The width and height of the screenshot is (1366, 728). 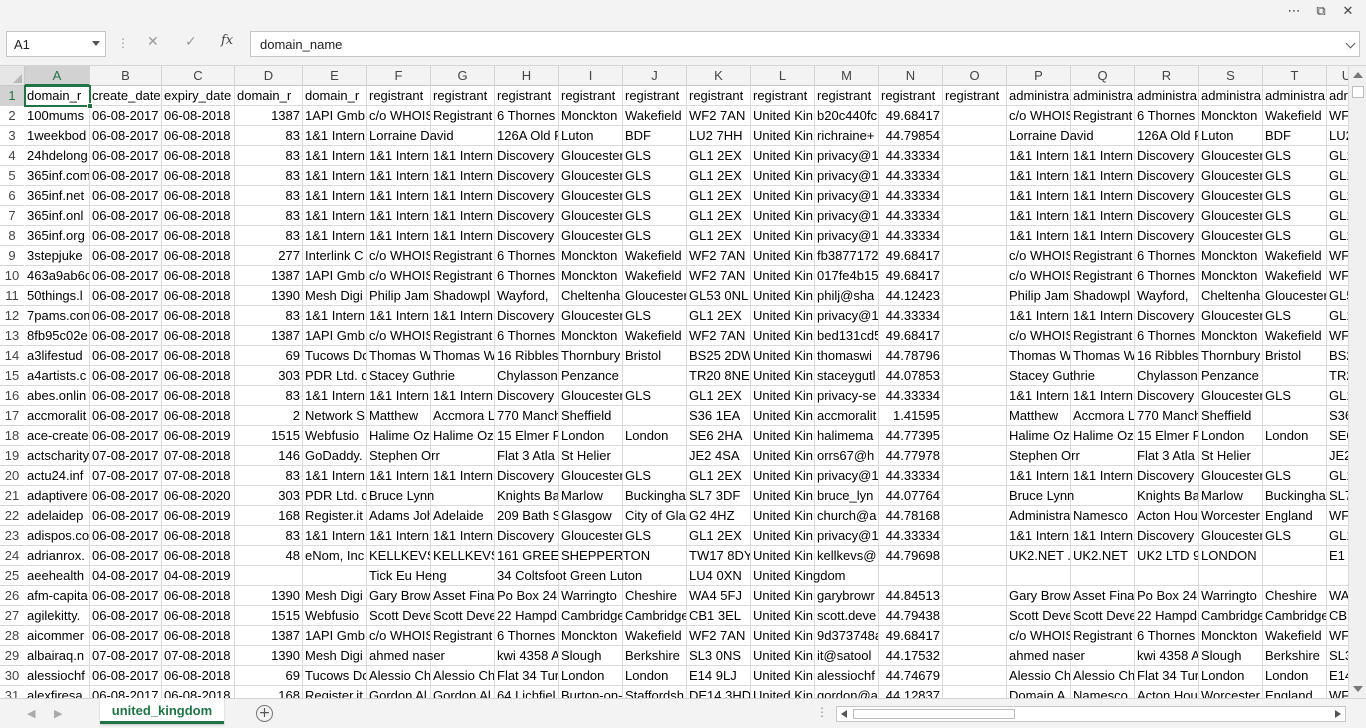 I want to click on table-cell: 161 GREEN, so click(x=527, y=556).